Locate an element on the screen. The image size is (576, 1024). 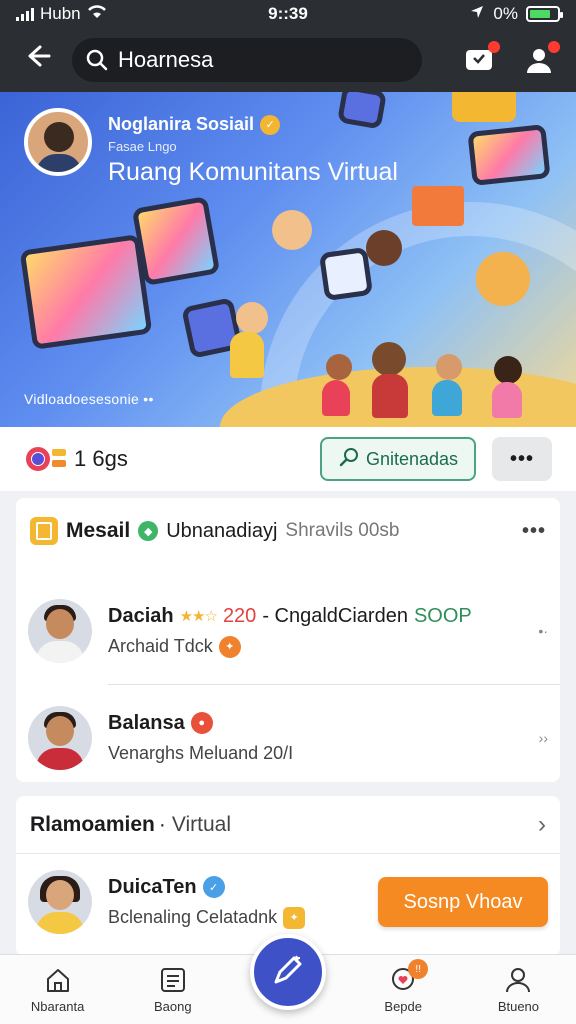
list-icon is located at coordinates (173, 980).